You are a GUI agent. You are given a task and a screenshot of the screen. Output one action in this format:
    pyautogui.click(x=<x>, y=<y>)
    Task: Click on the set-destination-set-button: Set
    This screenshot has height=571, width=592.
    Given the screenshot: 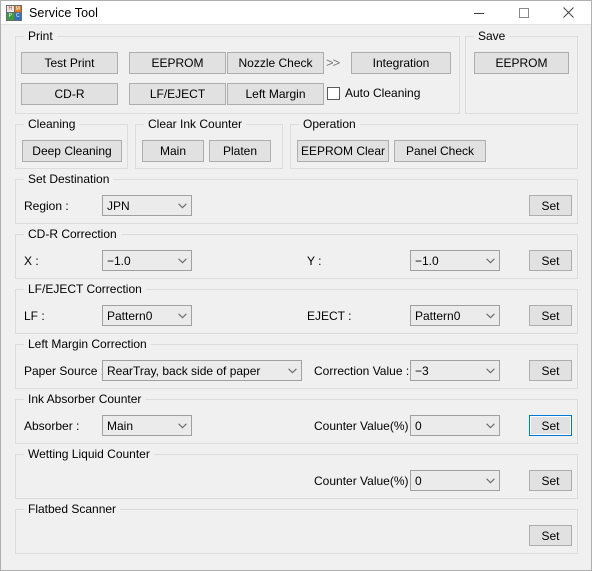 What is the action you would take?
    pyautogui.click(x=550, y=205)
    